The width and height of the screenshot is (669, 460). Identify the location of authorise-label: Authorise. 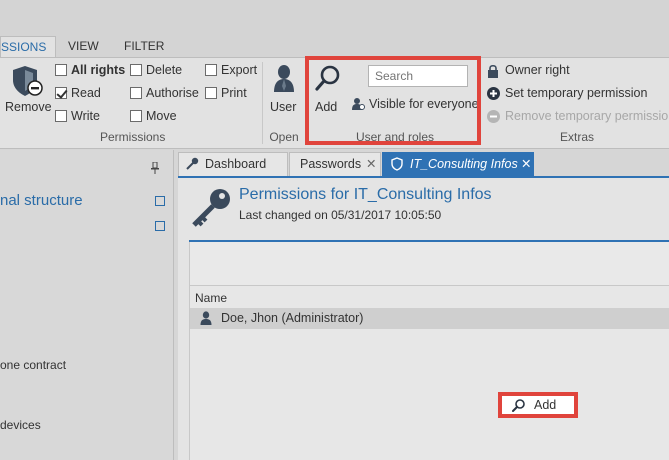
(172, 93).